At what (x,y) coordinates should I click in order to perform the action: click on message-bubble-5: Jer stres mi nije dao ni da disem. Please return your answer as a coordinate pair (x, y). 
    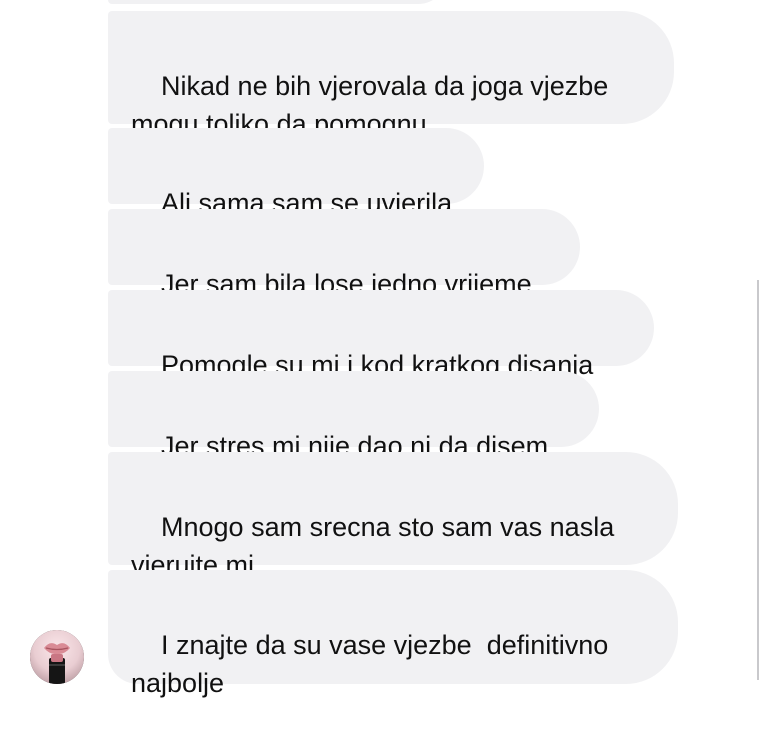
    Looking at the image, I should click on (353, 416).